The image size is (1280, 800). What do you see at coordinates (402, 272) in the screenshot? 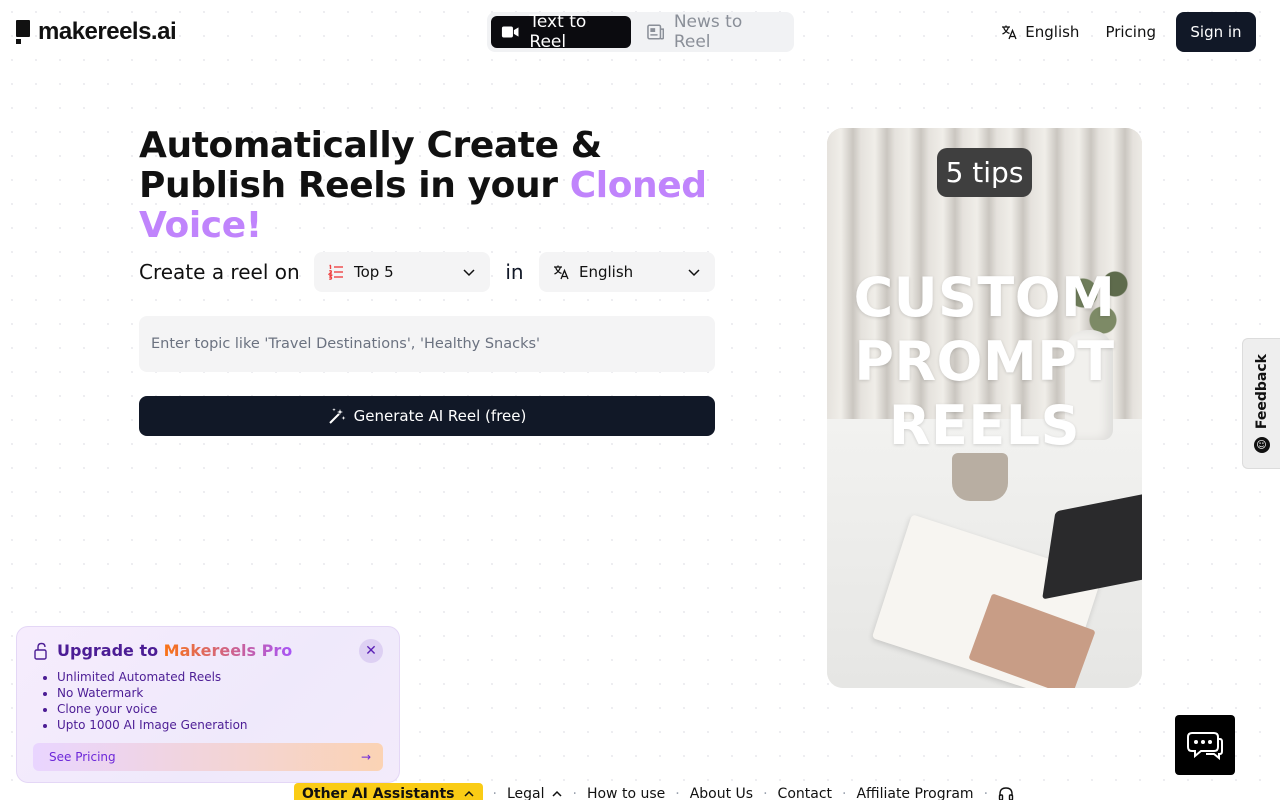
I see `reel-type-select: Top 5` at bounding box center [402, 272].